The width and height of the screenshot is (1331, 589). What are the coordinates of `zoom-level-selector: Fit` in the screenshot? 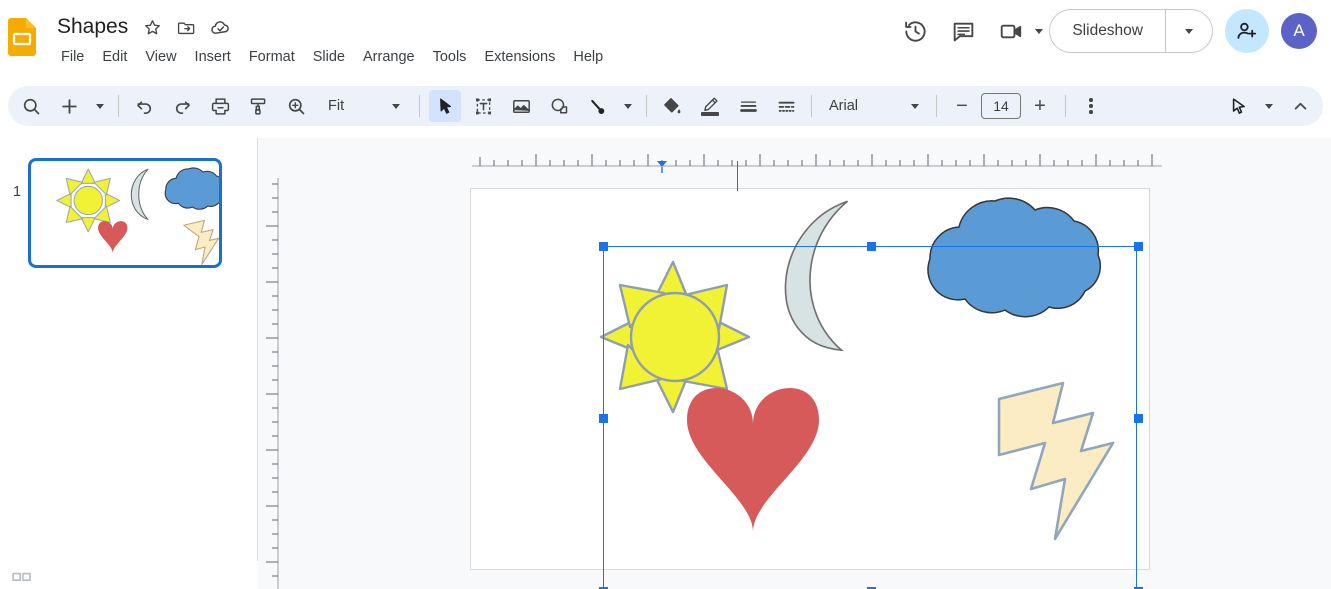 It's located at (364, 106).